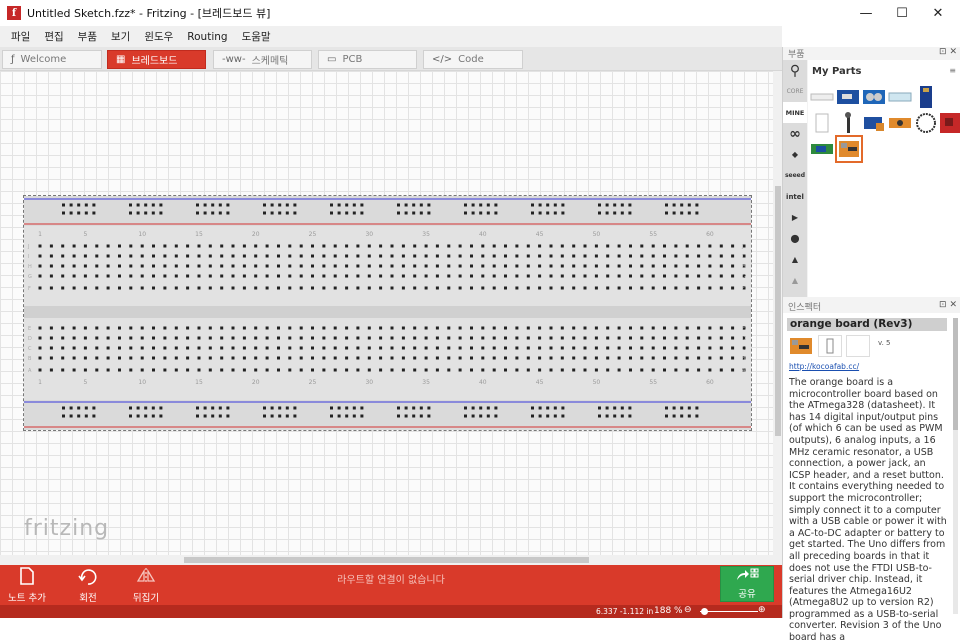  I want to click on bin-core: CORE, so click(795, 91).